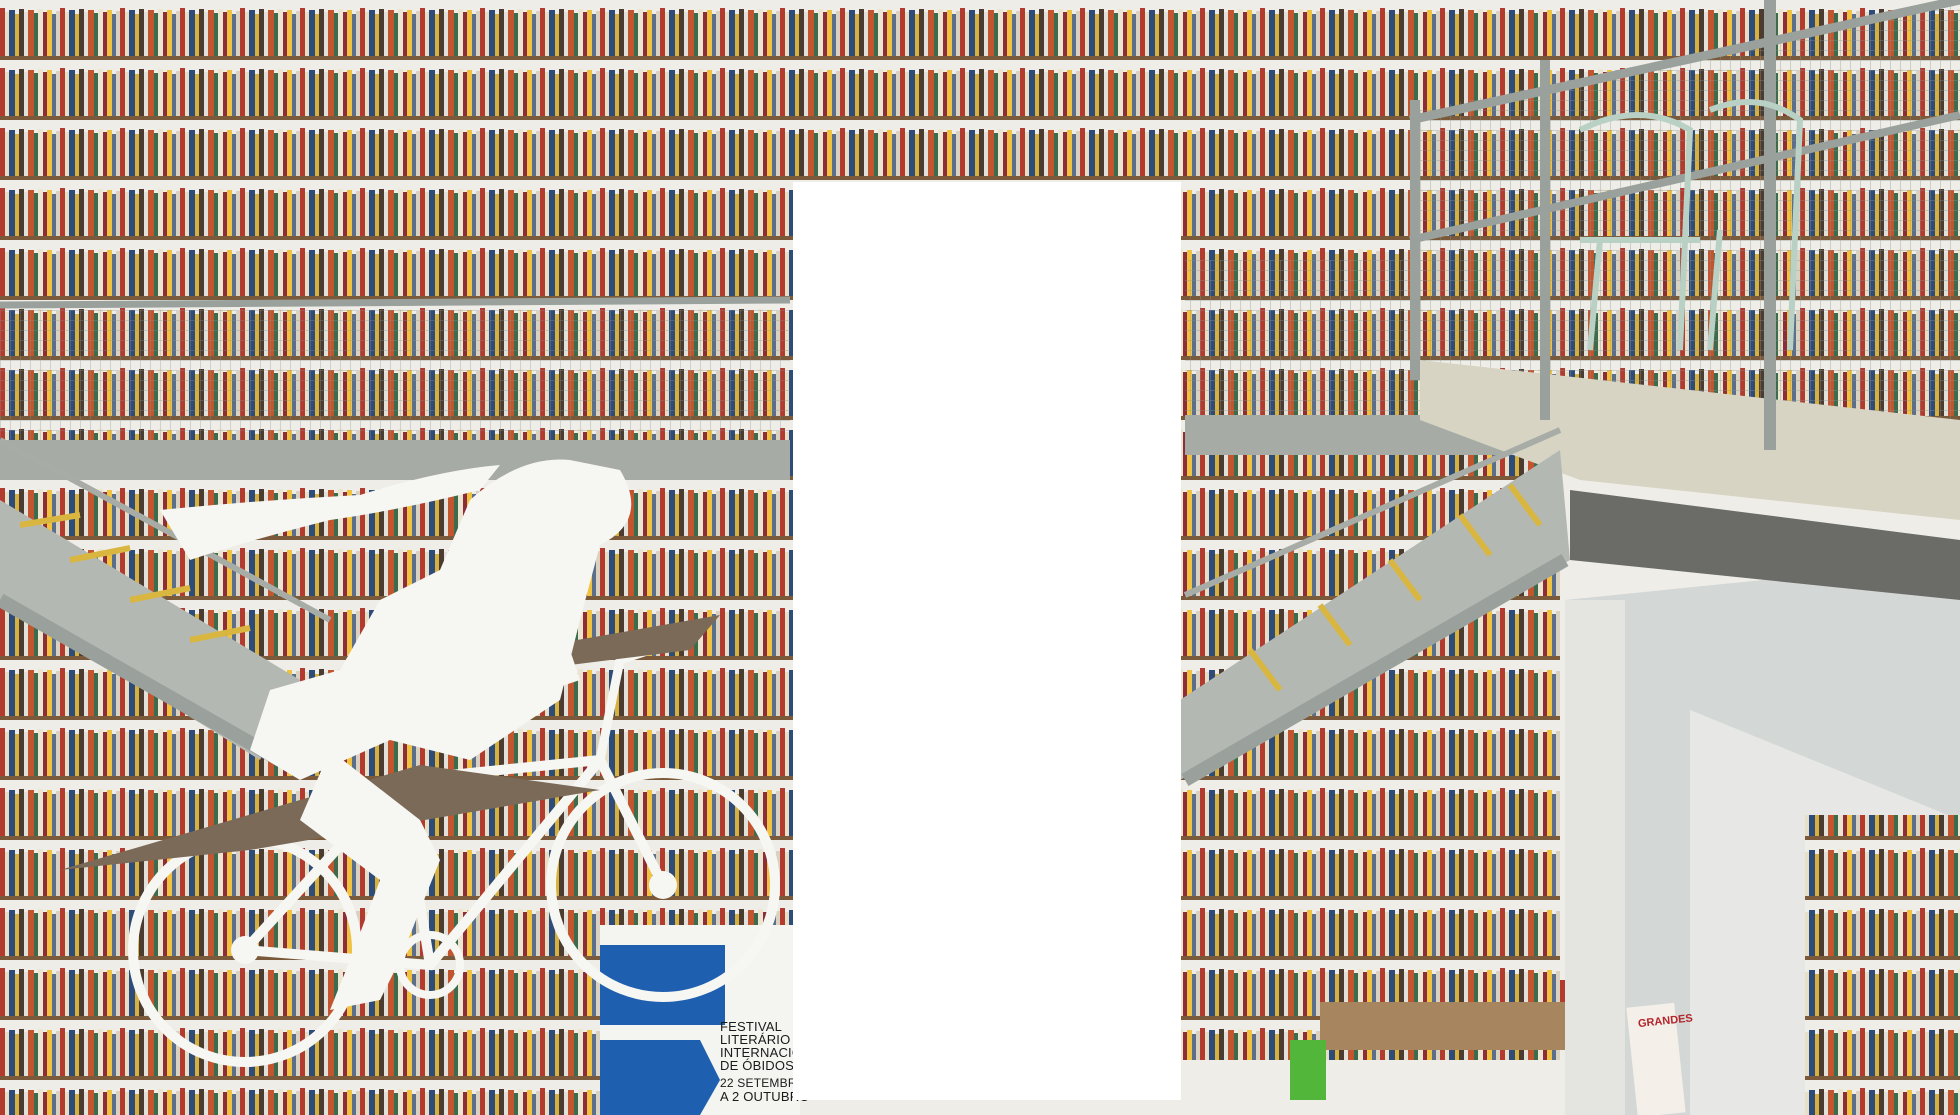  I want to click on poster-date-2: A 2 OUTUBRO, so click(765, 1096).